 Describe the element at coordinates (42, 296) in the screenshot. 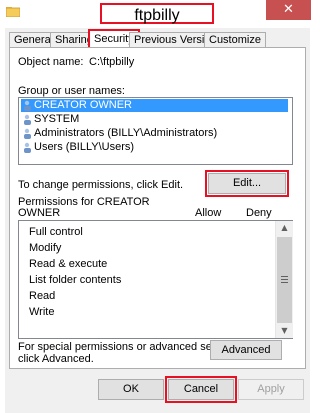

I see `permission-read: Read` at that location.